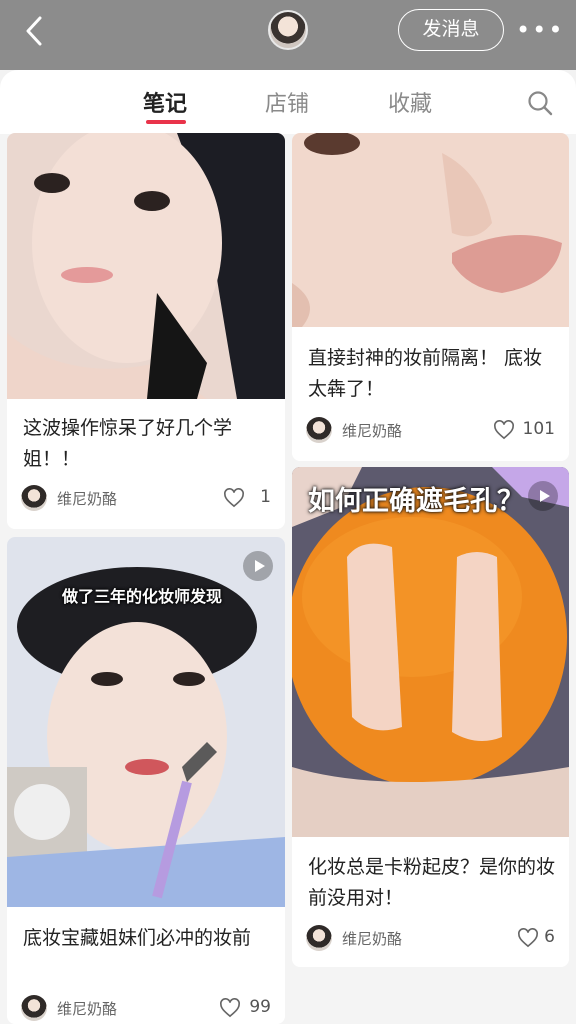 The width and height of the screenshot is (576, 1024). Describe the element at coordinates (515, 938) in the screenshot. I see `like-button: 6` at that location.